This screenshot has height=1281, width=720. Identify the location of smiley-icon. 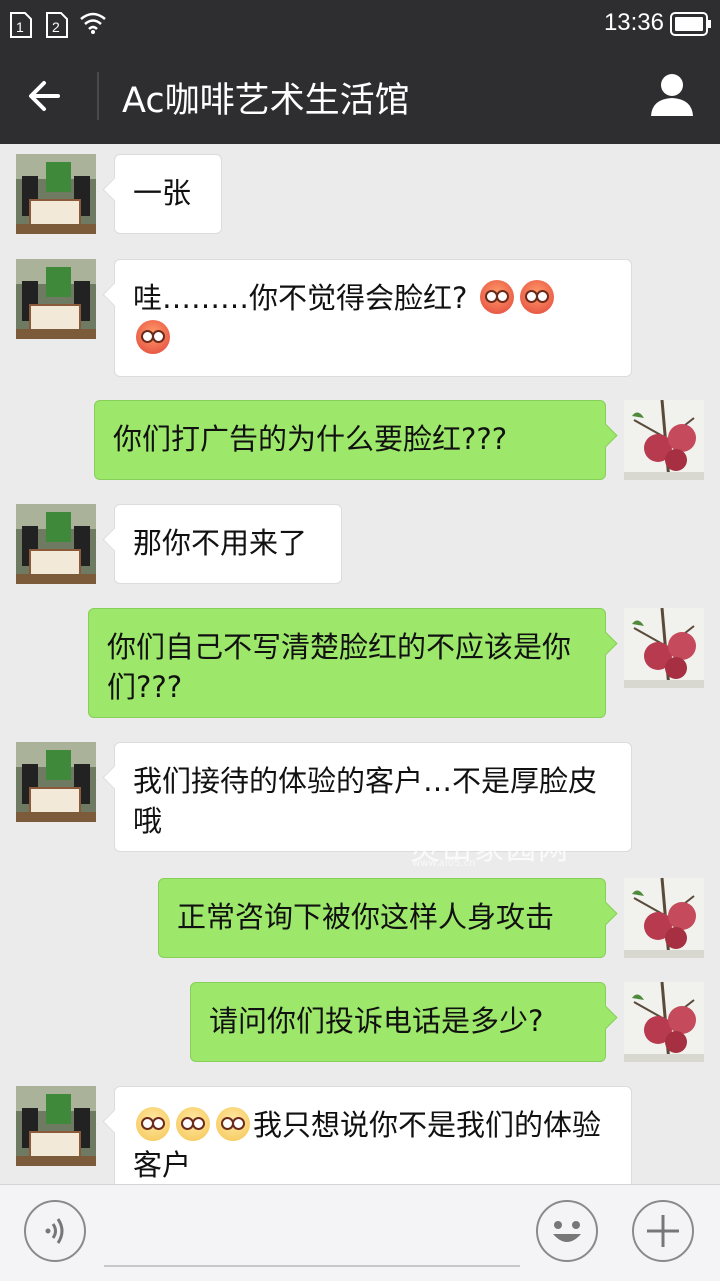
(567, 1231).